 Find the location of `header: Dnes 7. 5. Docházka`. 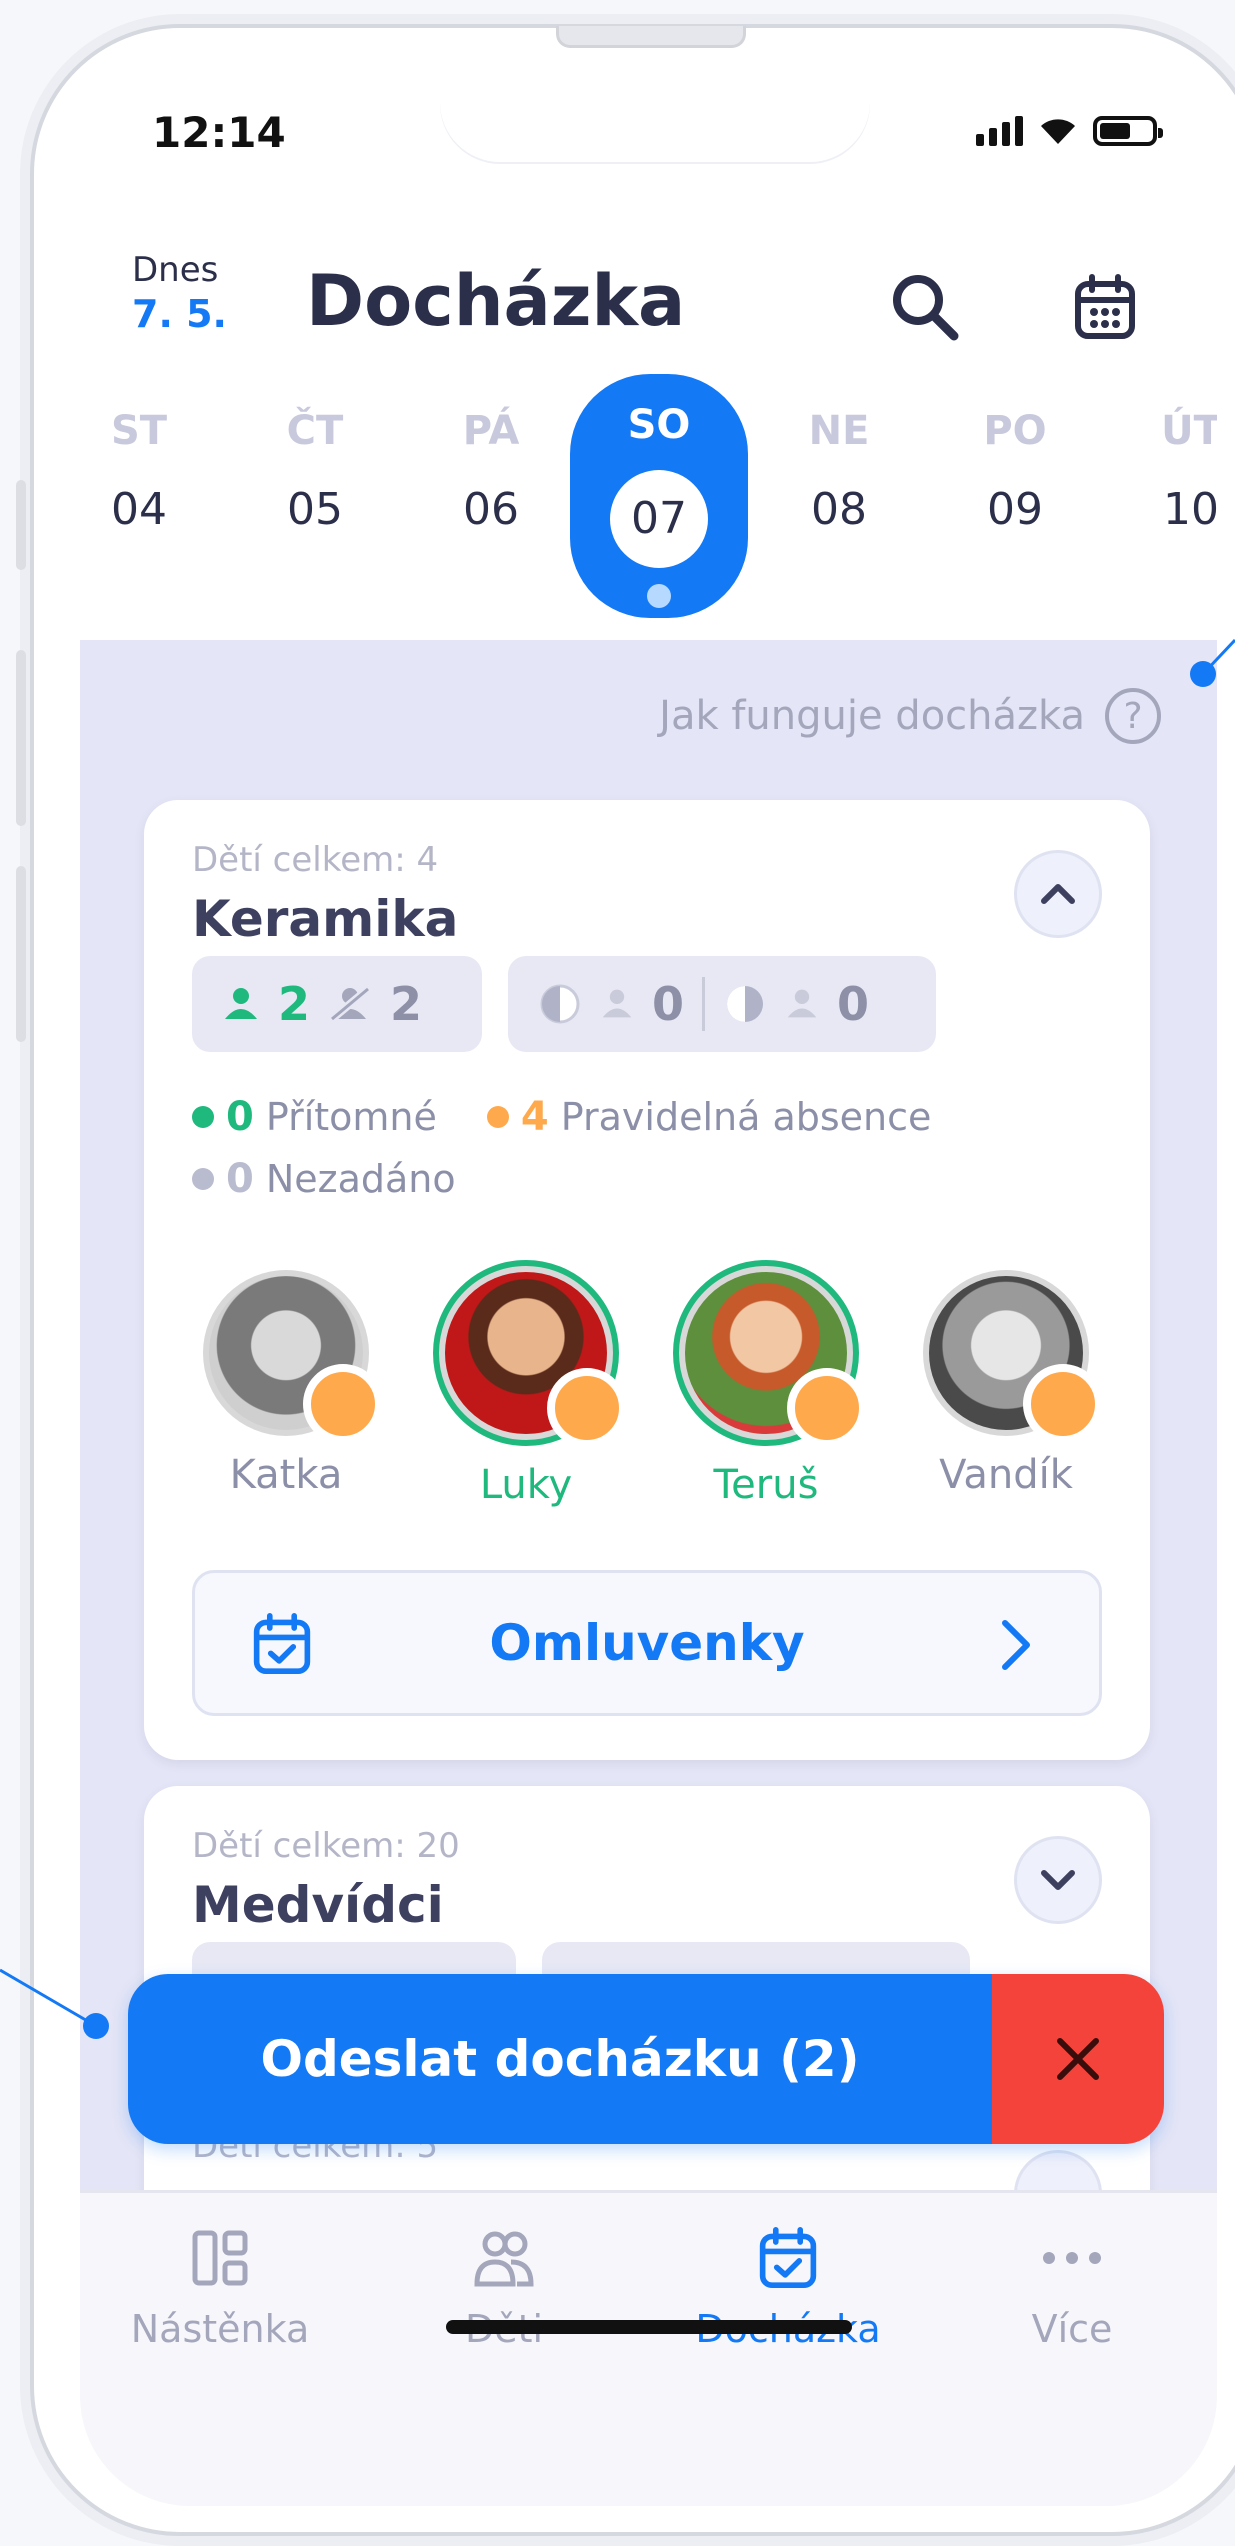

header: Dnes 7. 5. Docházka is located at coordinates (648, 261).